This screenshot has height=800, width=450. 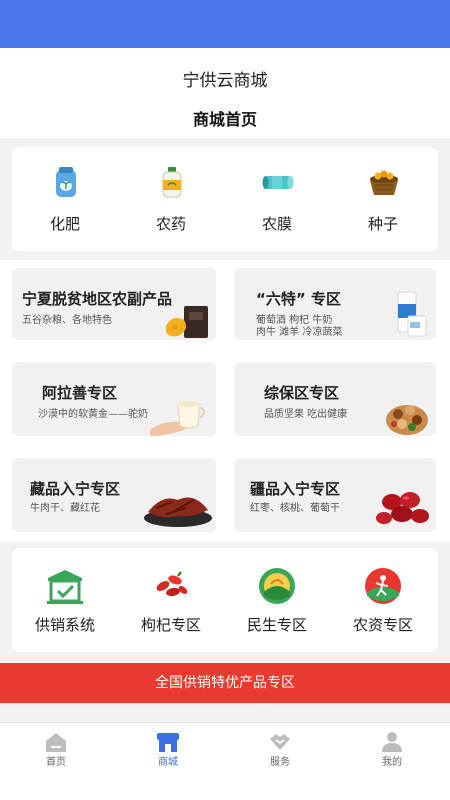 I want to click on status-bar, so click(x=225, y=24).